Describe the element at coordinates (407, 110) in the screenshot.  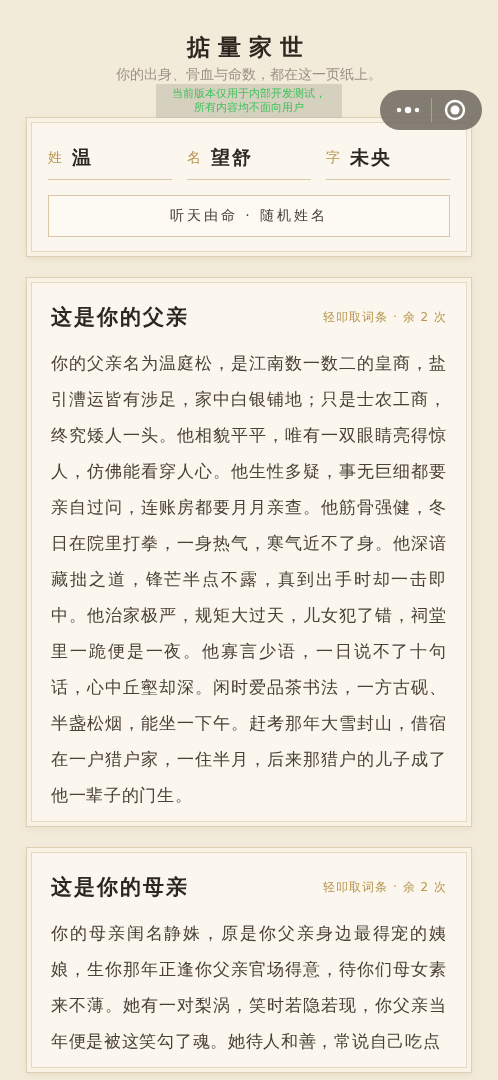
I see `more-icon` at that location.